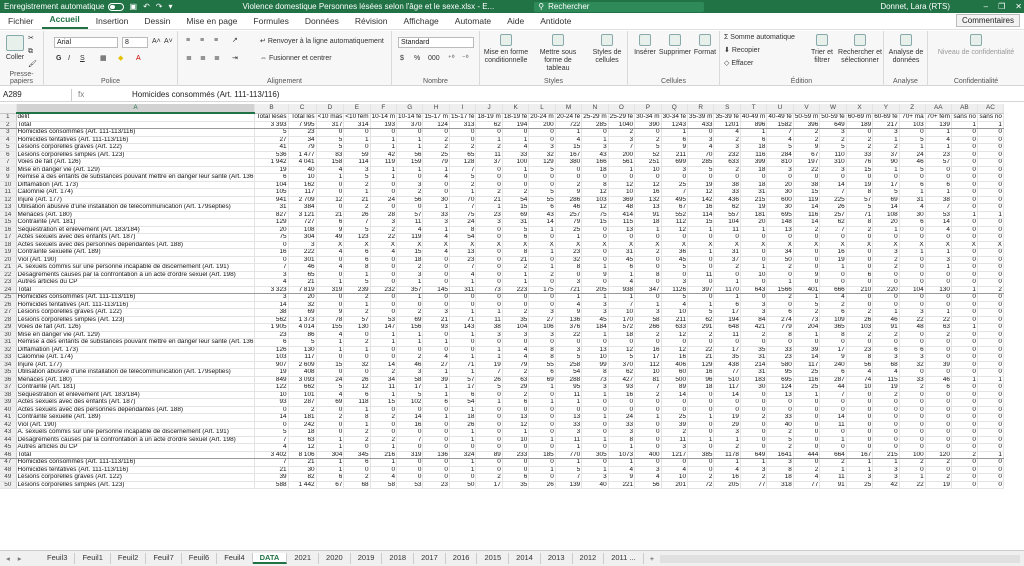 The width and height of the screenshot is (1024, 566). Describe the element at coordinates (271, 305) in the screenshot. I see `cell: 14` at that location.